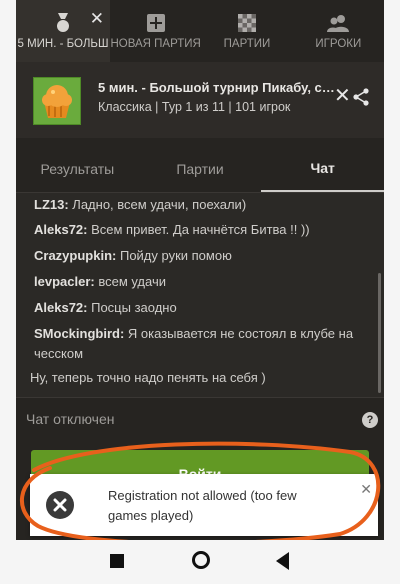  Describe the element at coordinates (148, 377) in the screenshot. I see `chat-text: Ну, теперь точно надо пенять на себя )` at that location.